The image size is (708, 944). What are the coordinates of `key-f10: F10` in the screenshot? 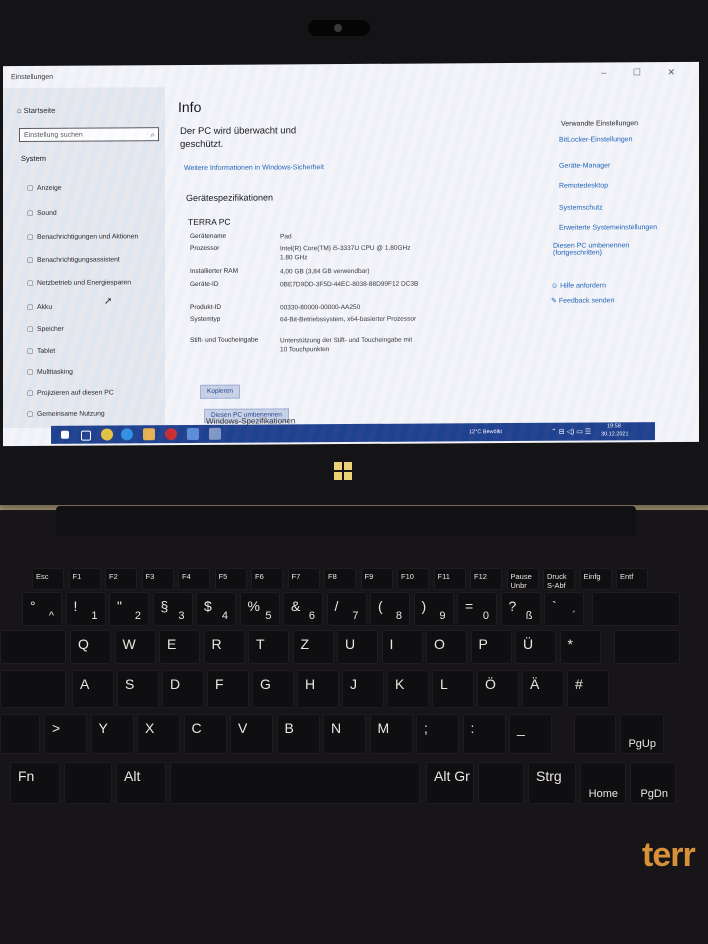 It's located at (413, 579).